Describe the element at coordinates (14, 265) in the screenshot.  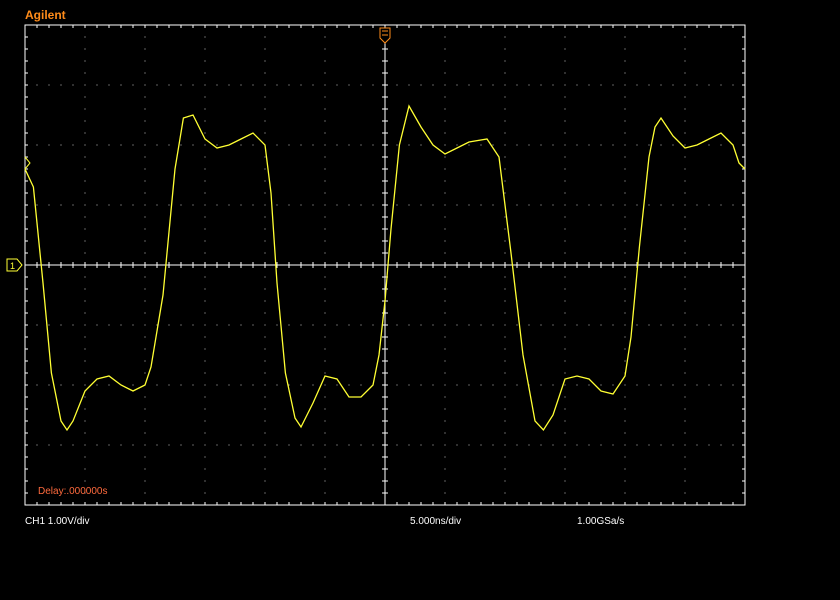
I see `channel-1-ground-marker-icon: 1` at that location.